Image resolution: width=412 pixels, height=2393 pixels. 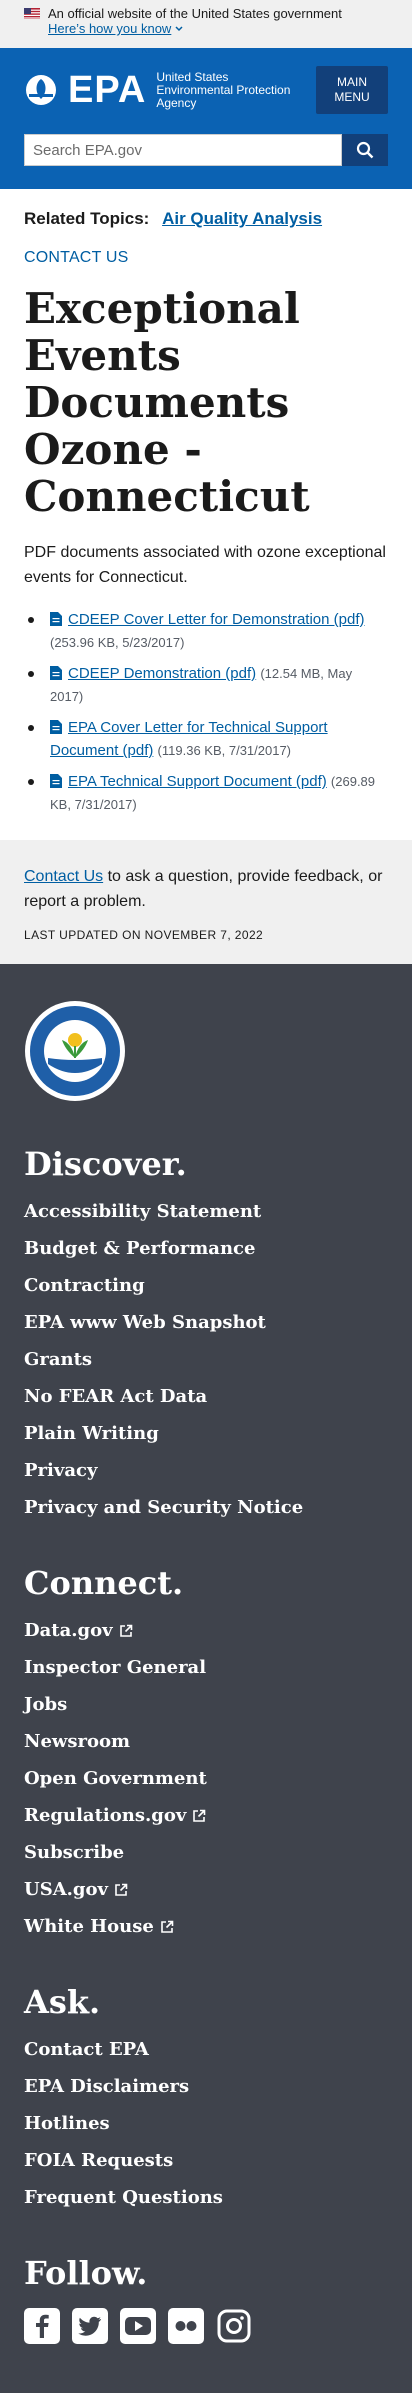 What do you see at coordinates (107, 89) in the screenshot?
I see `epa-wordmark: EPA` at bounding box center [107, 89].